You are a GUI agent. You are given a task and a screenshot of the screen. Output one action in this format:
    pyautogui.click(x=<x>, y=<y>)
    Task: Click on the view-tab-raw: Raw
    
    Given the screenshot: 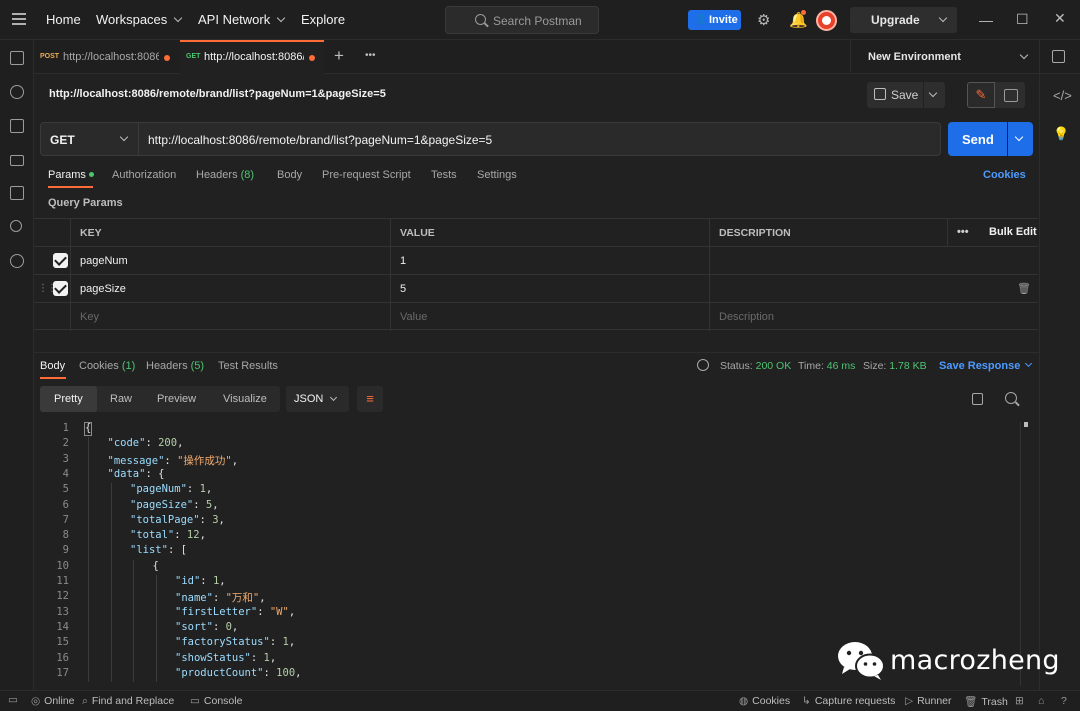 What is the action you would take?
    pyautogui.click(x=121, y=399)
    